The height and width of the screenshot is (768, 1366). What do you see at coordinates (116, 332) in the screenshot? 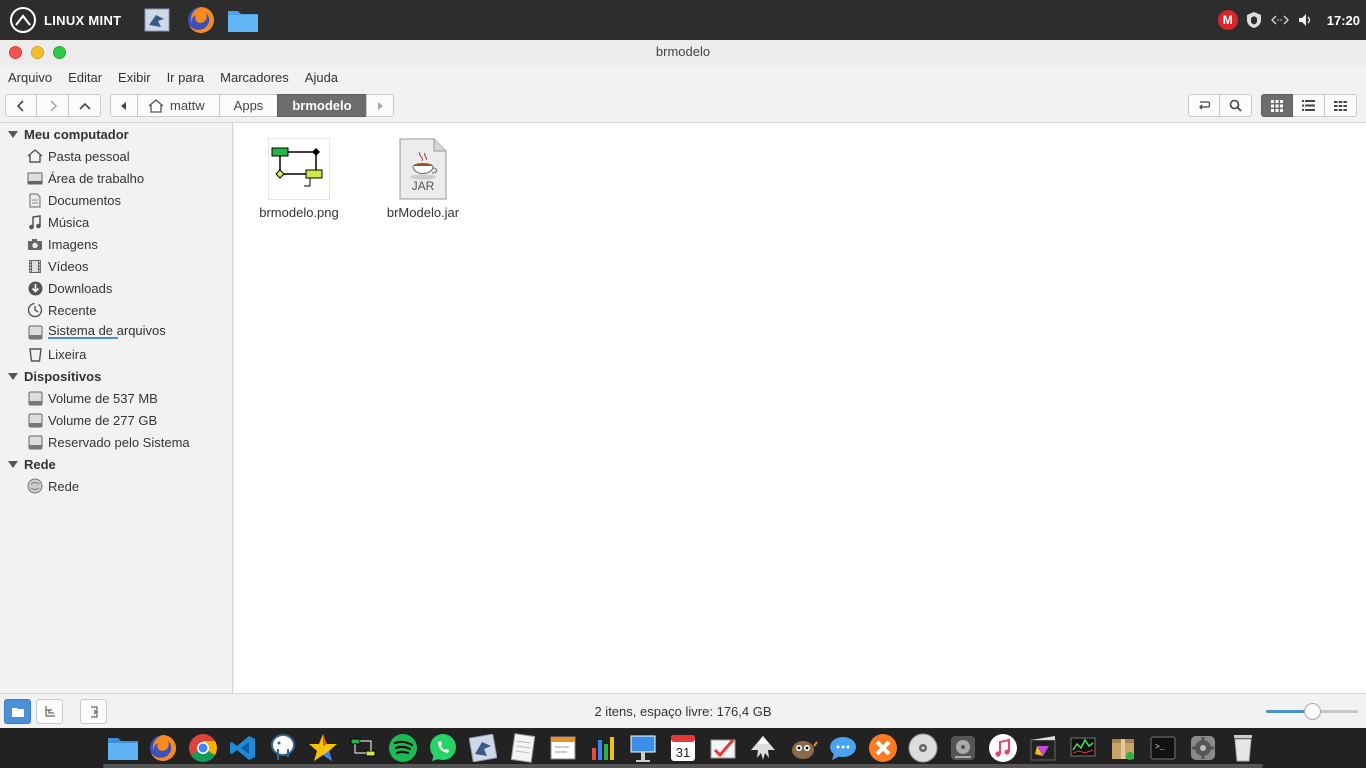
I see `sidebar-item-sistema-de-arquivos: Sistema de arquivos` at bounding box center [116, 332].